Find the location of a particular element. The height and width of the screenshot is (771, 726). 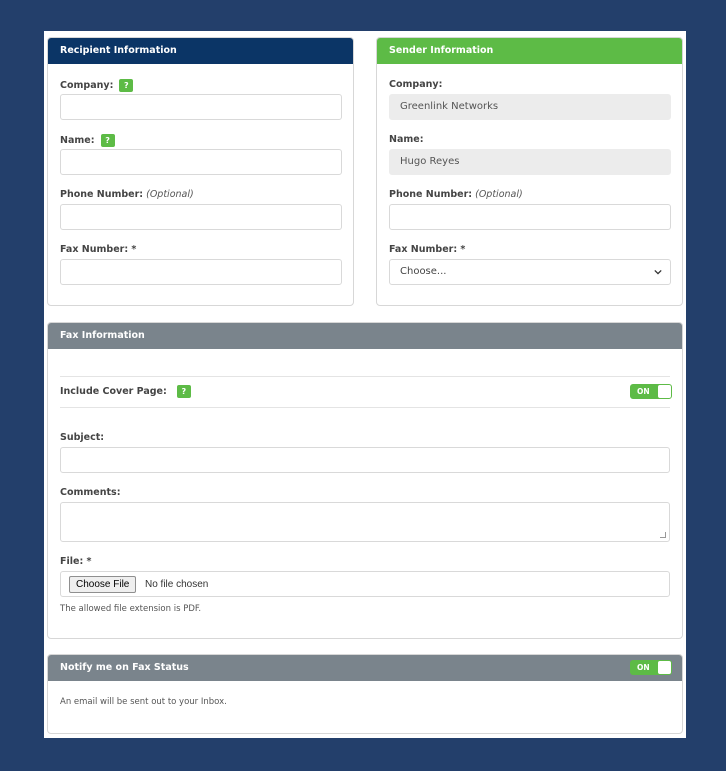

comments-label: Comments: is located at coordinates (90, 492).